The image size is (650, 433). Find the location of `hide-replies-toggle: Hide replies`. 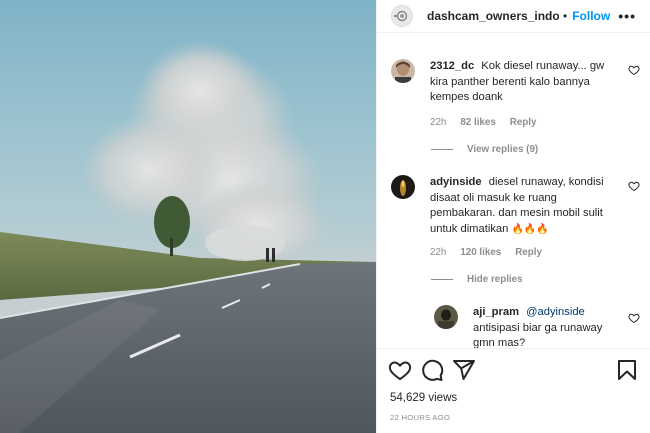

hide-replies-toggle: Hide replies is located at coordinates (477, 279).